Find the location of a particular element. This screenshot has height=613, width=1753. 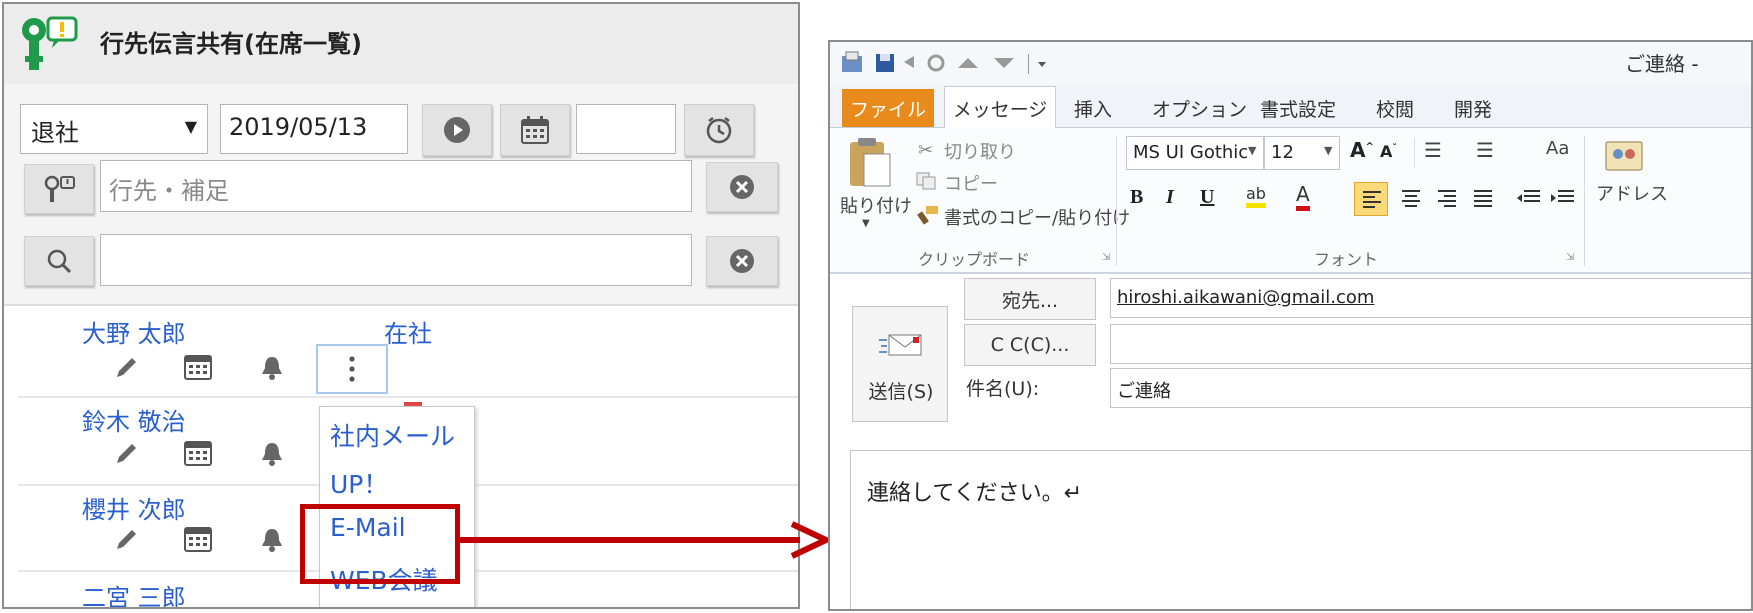

tab-file: ファイル is located at coordinates (888, 108).